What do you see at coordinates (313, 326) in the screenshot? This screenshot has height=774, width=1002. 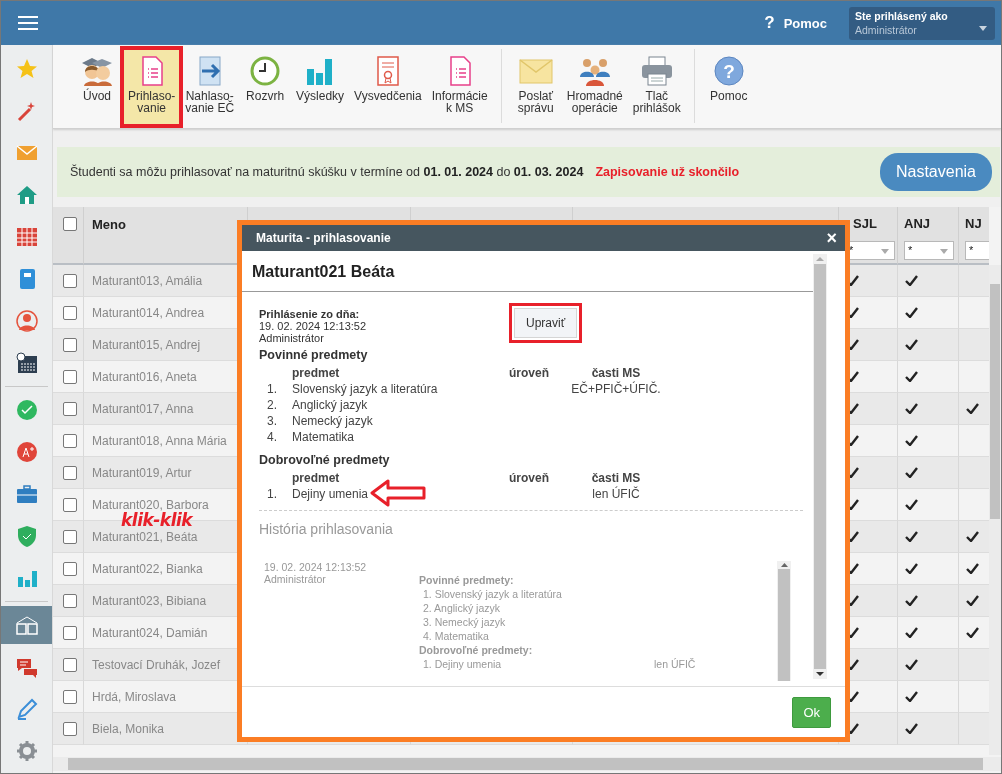 I see `registration-date: 19. 02. 2024 12:13:52` at bounding box center [313, 326].